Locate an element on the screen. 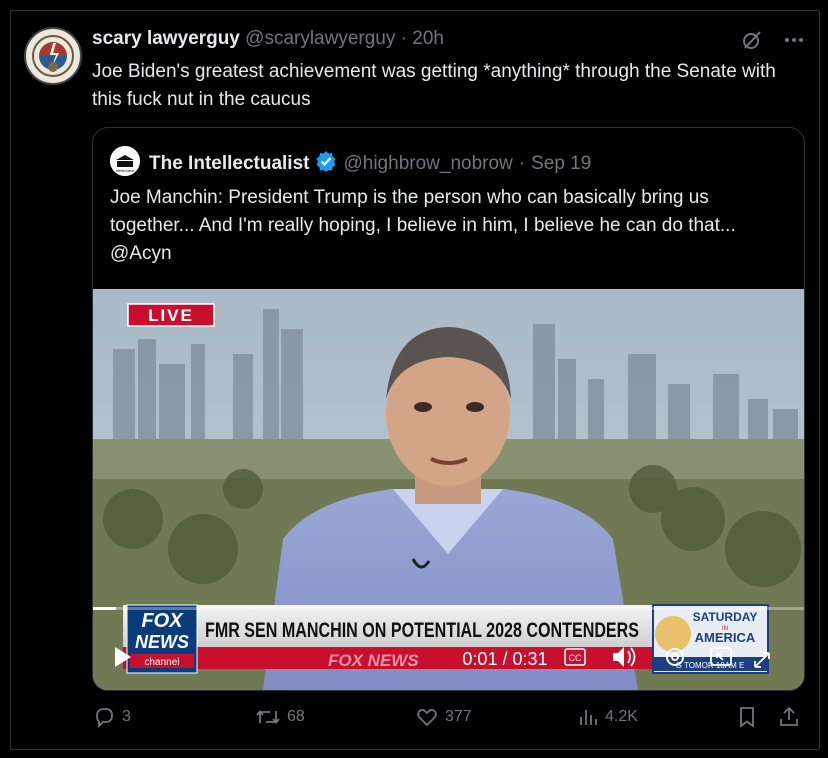 Image resolution: width=828 pixels, height=758 pixels. svg-text: CC is located at coordinates (575, 658).